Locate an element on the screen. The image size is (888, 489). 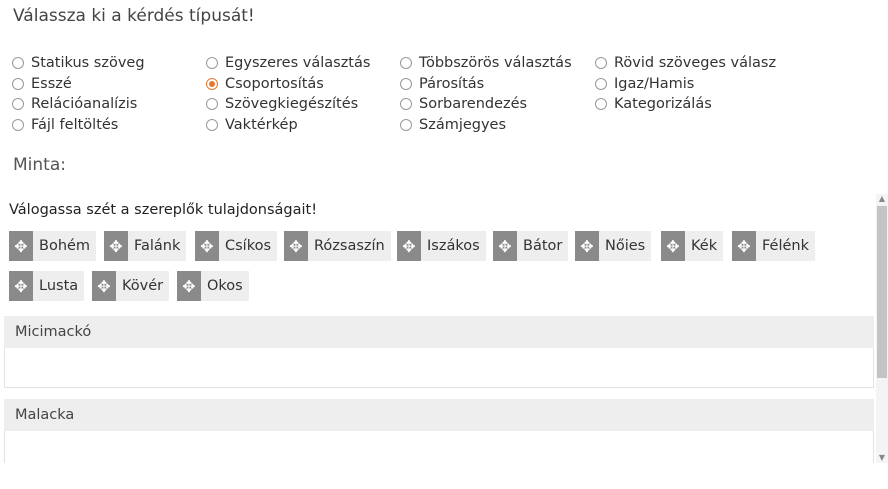
draggable-item-label: Félénk is located at coordinates (786, 246).